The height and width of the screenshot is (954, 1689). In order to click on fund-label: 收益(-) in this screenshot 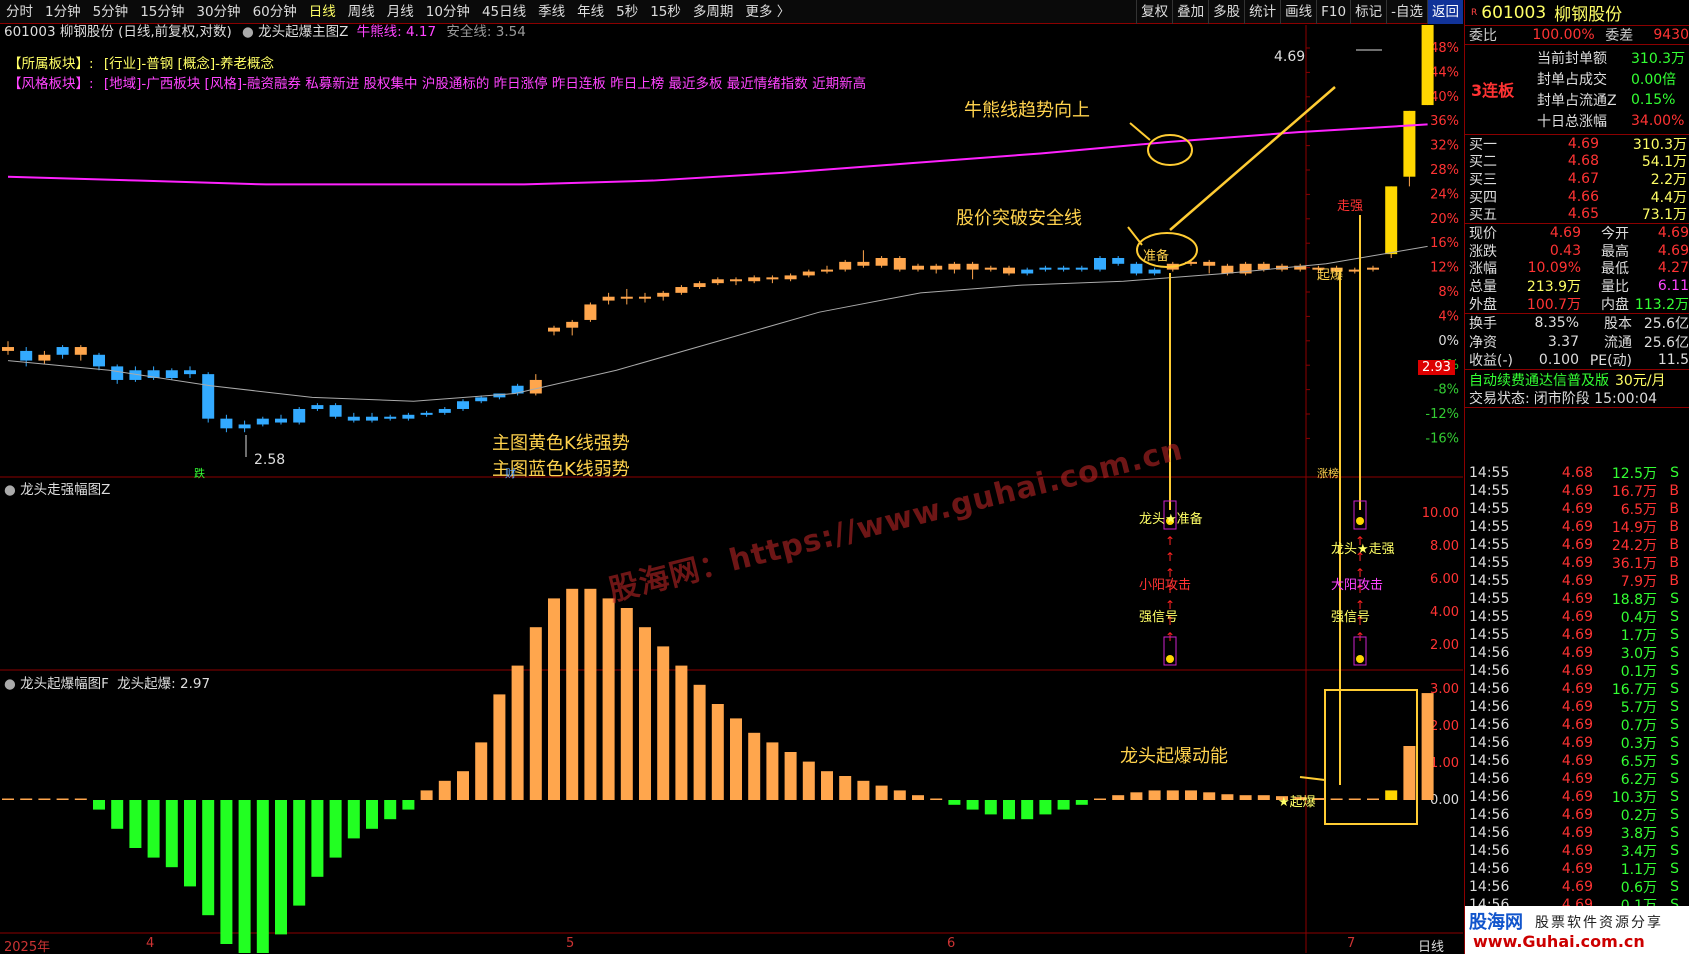, I will do `click(1491, 361)`.